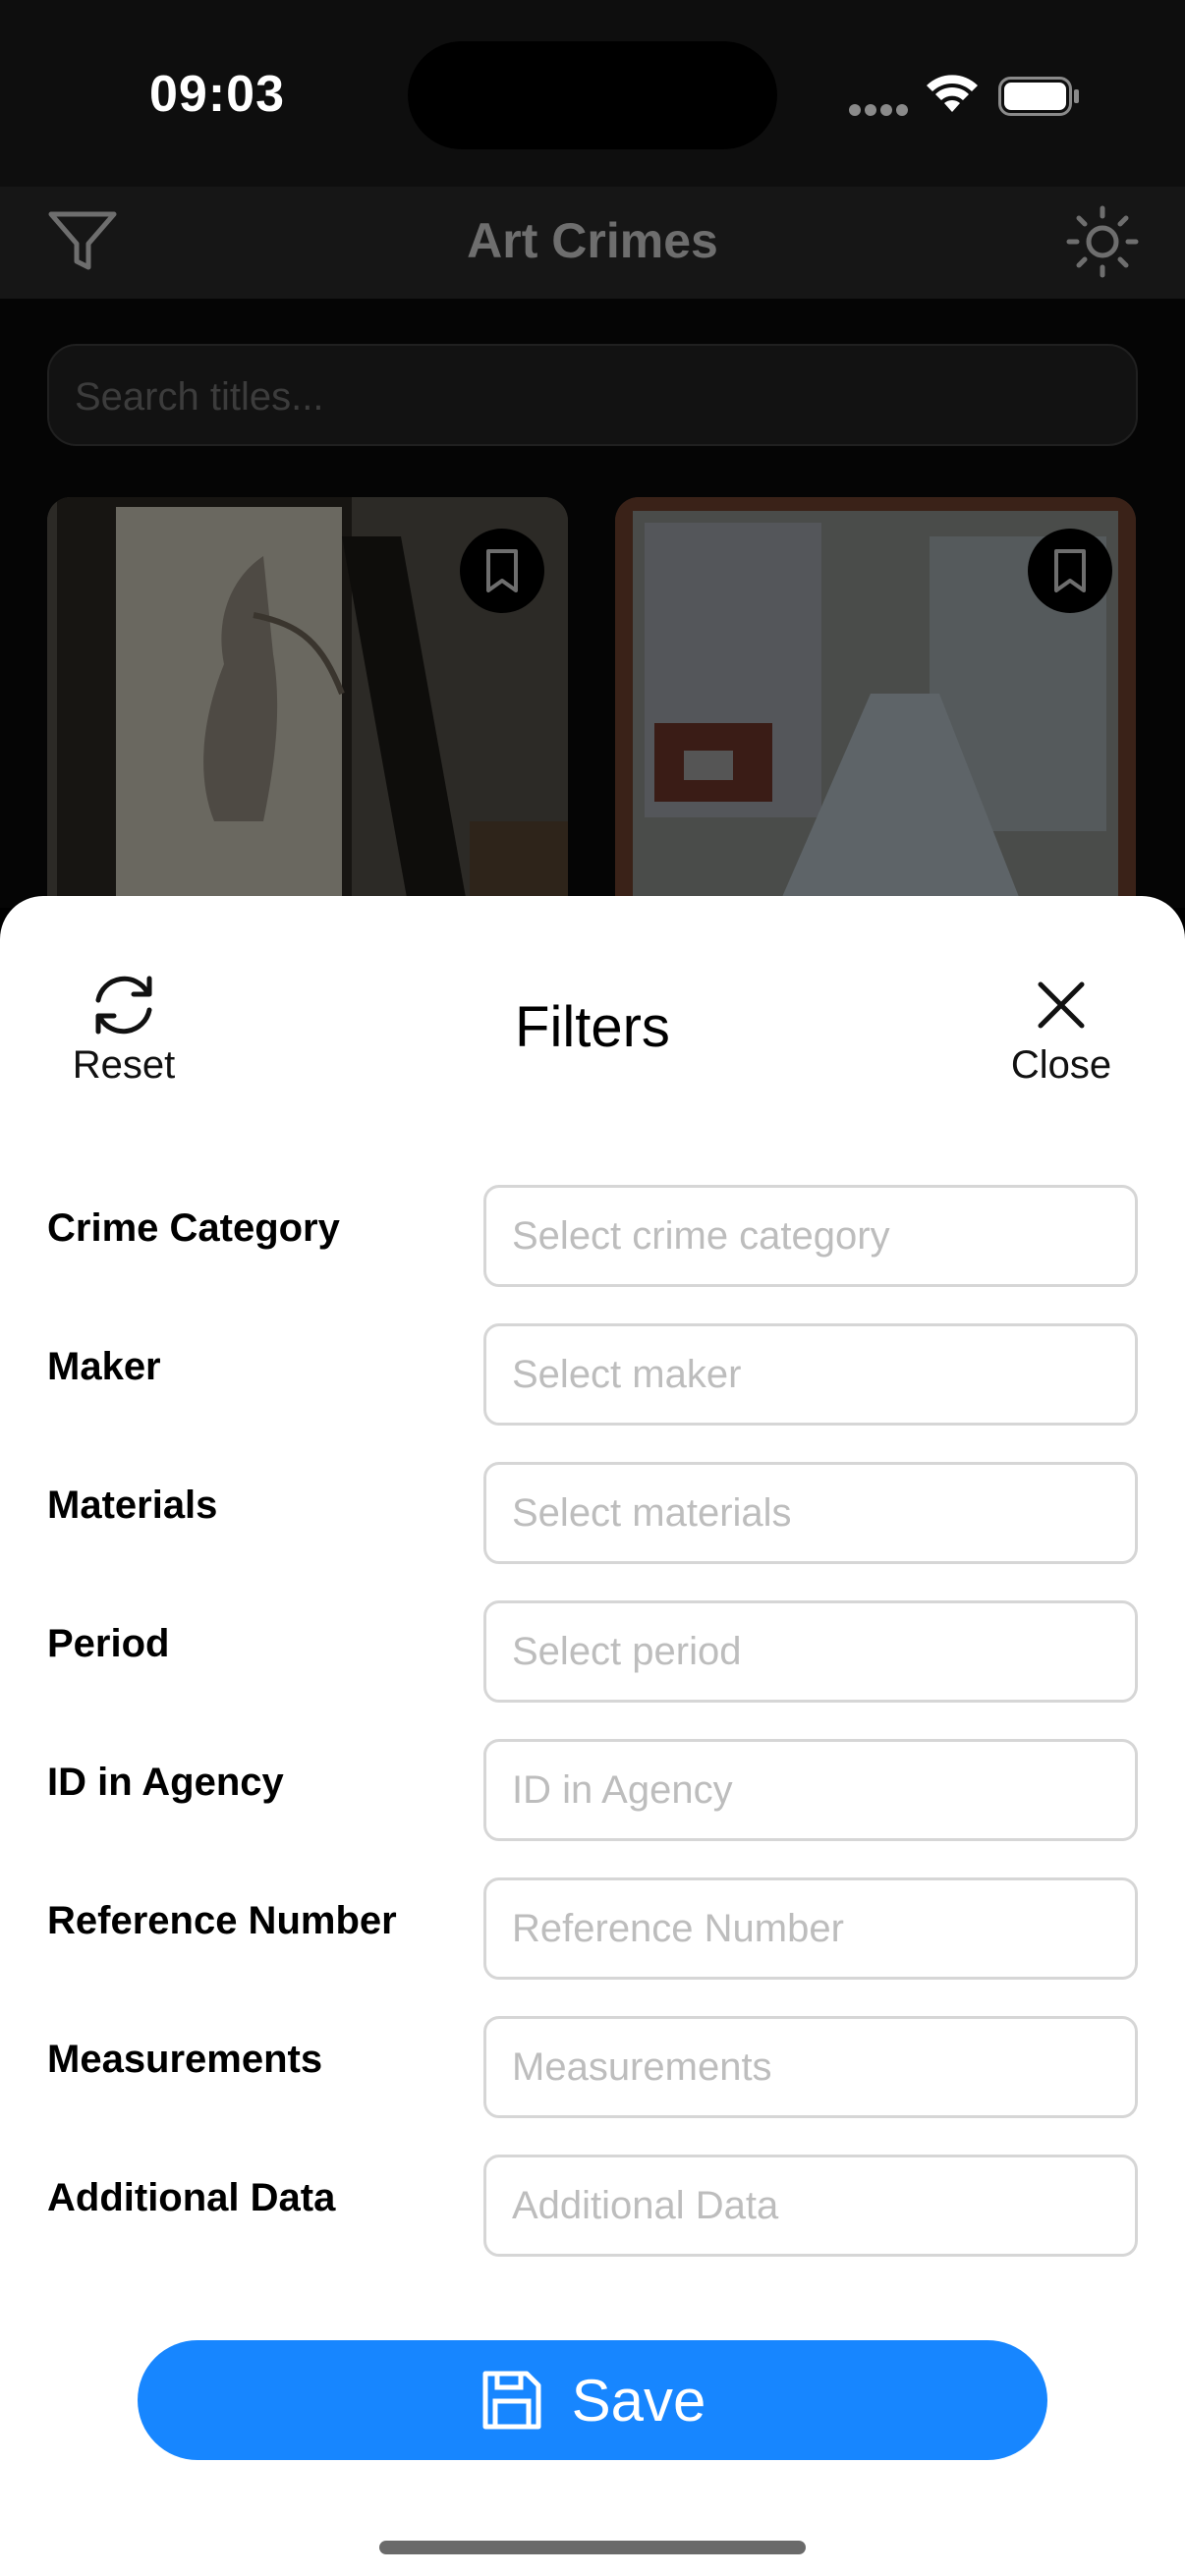 The height and width of the screenshot is (2576, 1185). What do you see at coordinates (592, 2547) in the screenshot?
I see `home-indicator` at bounding box center [592, 2547].